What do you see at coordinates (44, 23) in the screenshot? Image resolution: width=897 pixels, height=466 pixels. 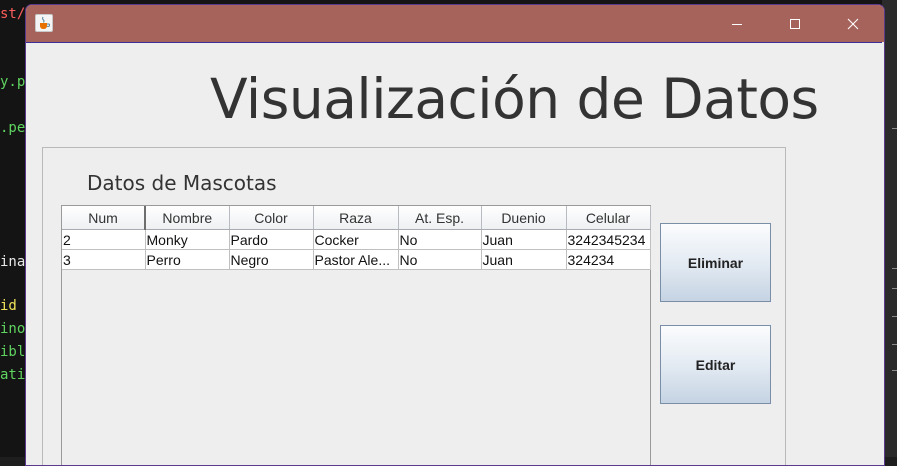 I see `java-cup-icon` at bounding box center [44, 23].